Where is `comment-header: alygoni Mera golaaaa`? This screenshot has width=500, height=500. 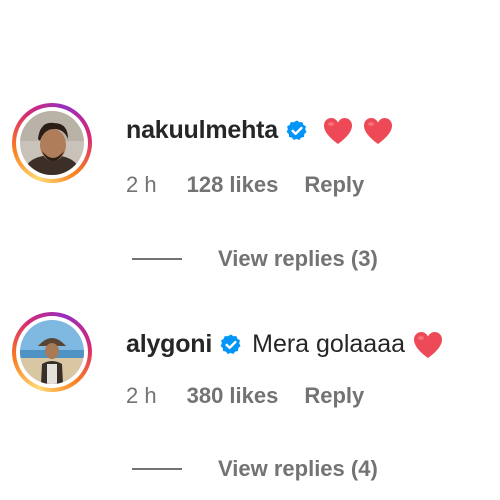
comment-header: alygoni Mera golaaaa is located at coordinates (284, 344).